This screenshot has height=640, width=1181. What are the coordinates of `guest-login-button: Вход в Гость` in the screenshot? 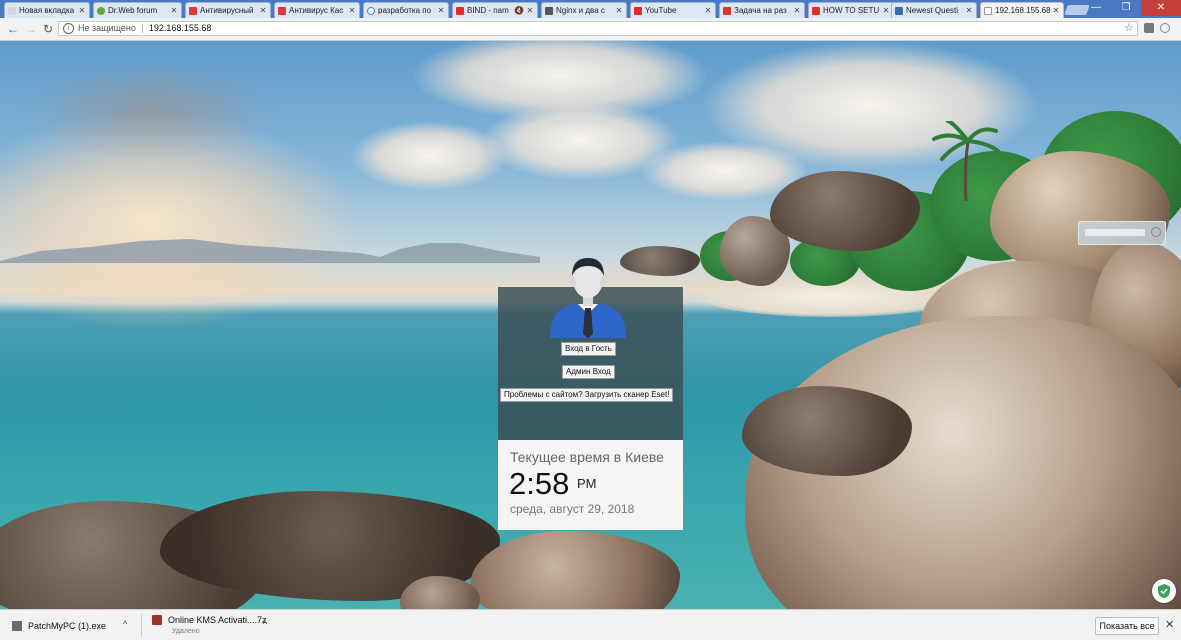 It's located at (588, 349).